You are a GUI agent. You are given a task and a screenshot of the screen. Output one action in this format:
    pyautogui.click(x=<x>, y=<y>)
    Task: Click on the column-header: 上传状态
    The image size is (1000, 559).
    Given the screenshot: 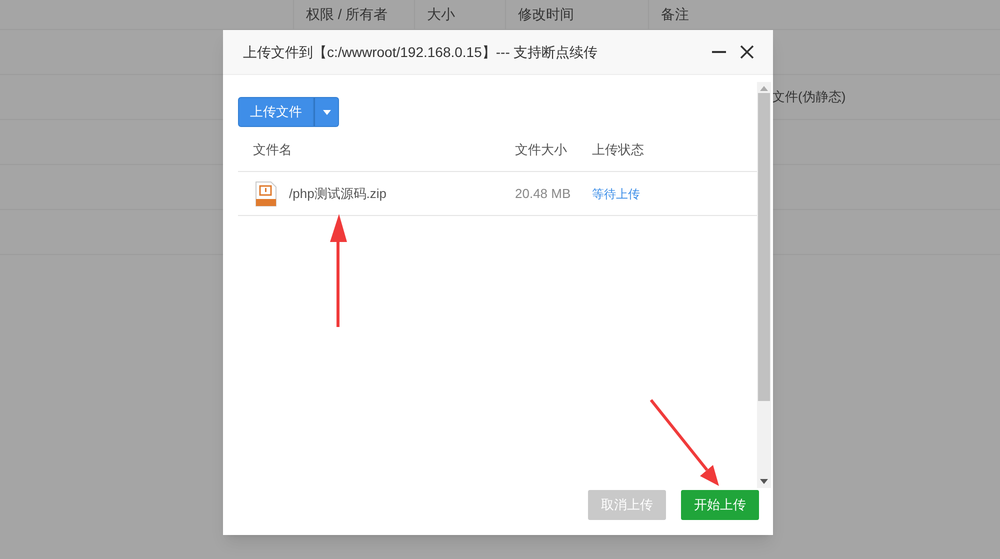 What is the action you would take?
    pyautogui.click(x=618, y=149)
    